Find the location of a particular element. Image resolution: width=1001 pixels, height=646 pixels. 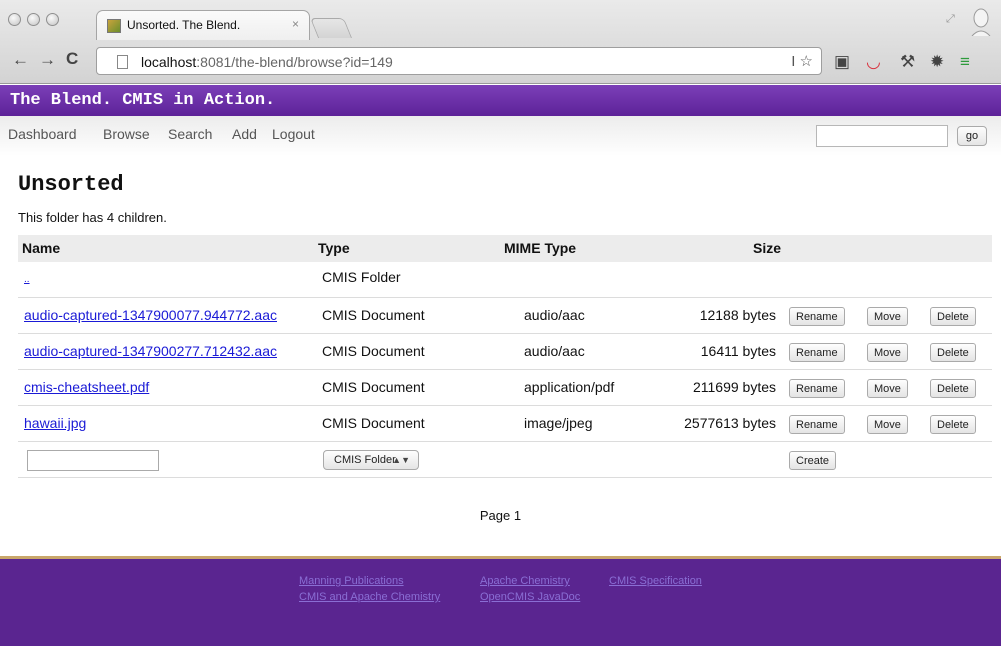

forward-arrow-icon: → is located at coordinates (47, 60).